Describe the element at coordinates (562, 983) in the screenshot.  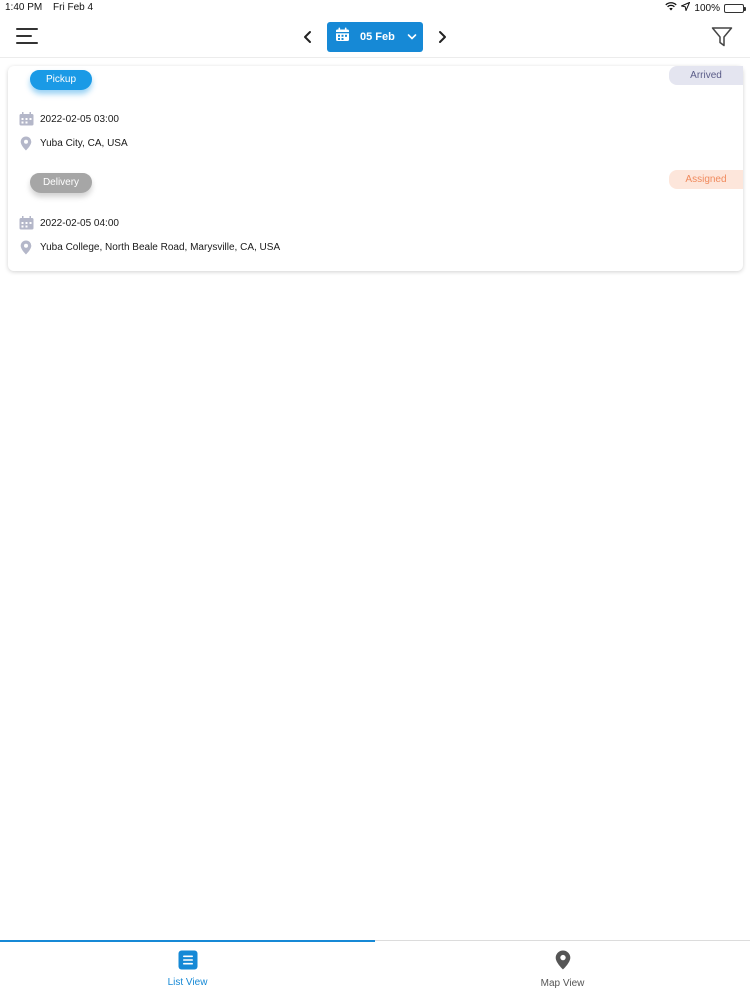
I see `tab-map-view-label: Map View` at that location.